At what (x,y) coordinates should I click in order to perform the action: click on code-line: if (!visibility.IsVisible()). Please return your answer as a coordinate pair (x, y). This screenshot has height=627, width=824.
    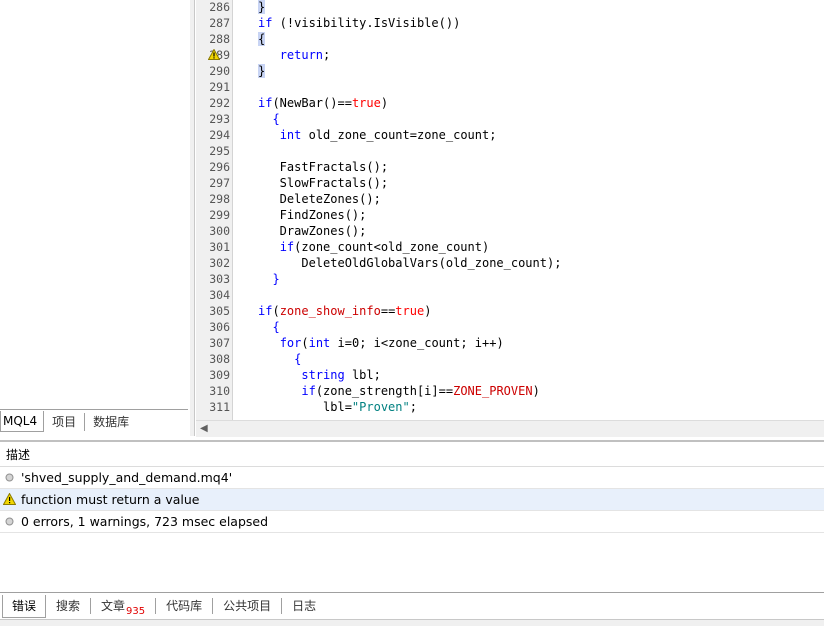
    Looking at the image, I should click on (359, 23).